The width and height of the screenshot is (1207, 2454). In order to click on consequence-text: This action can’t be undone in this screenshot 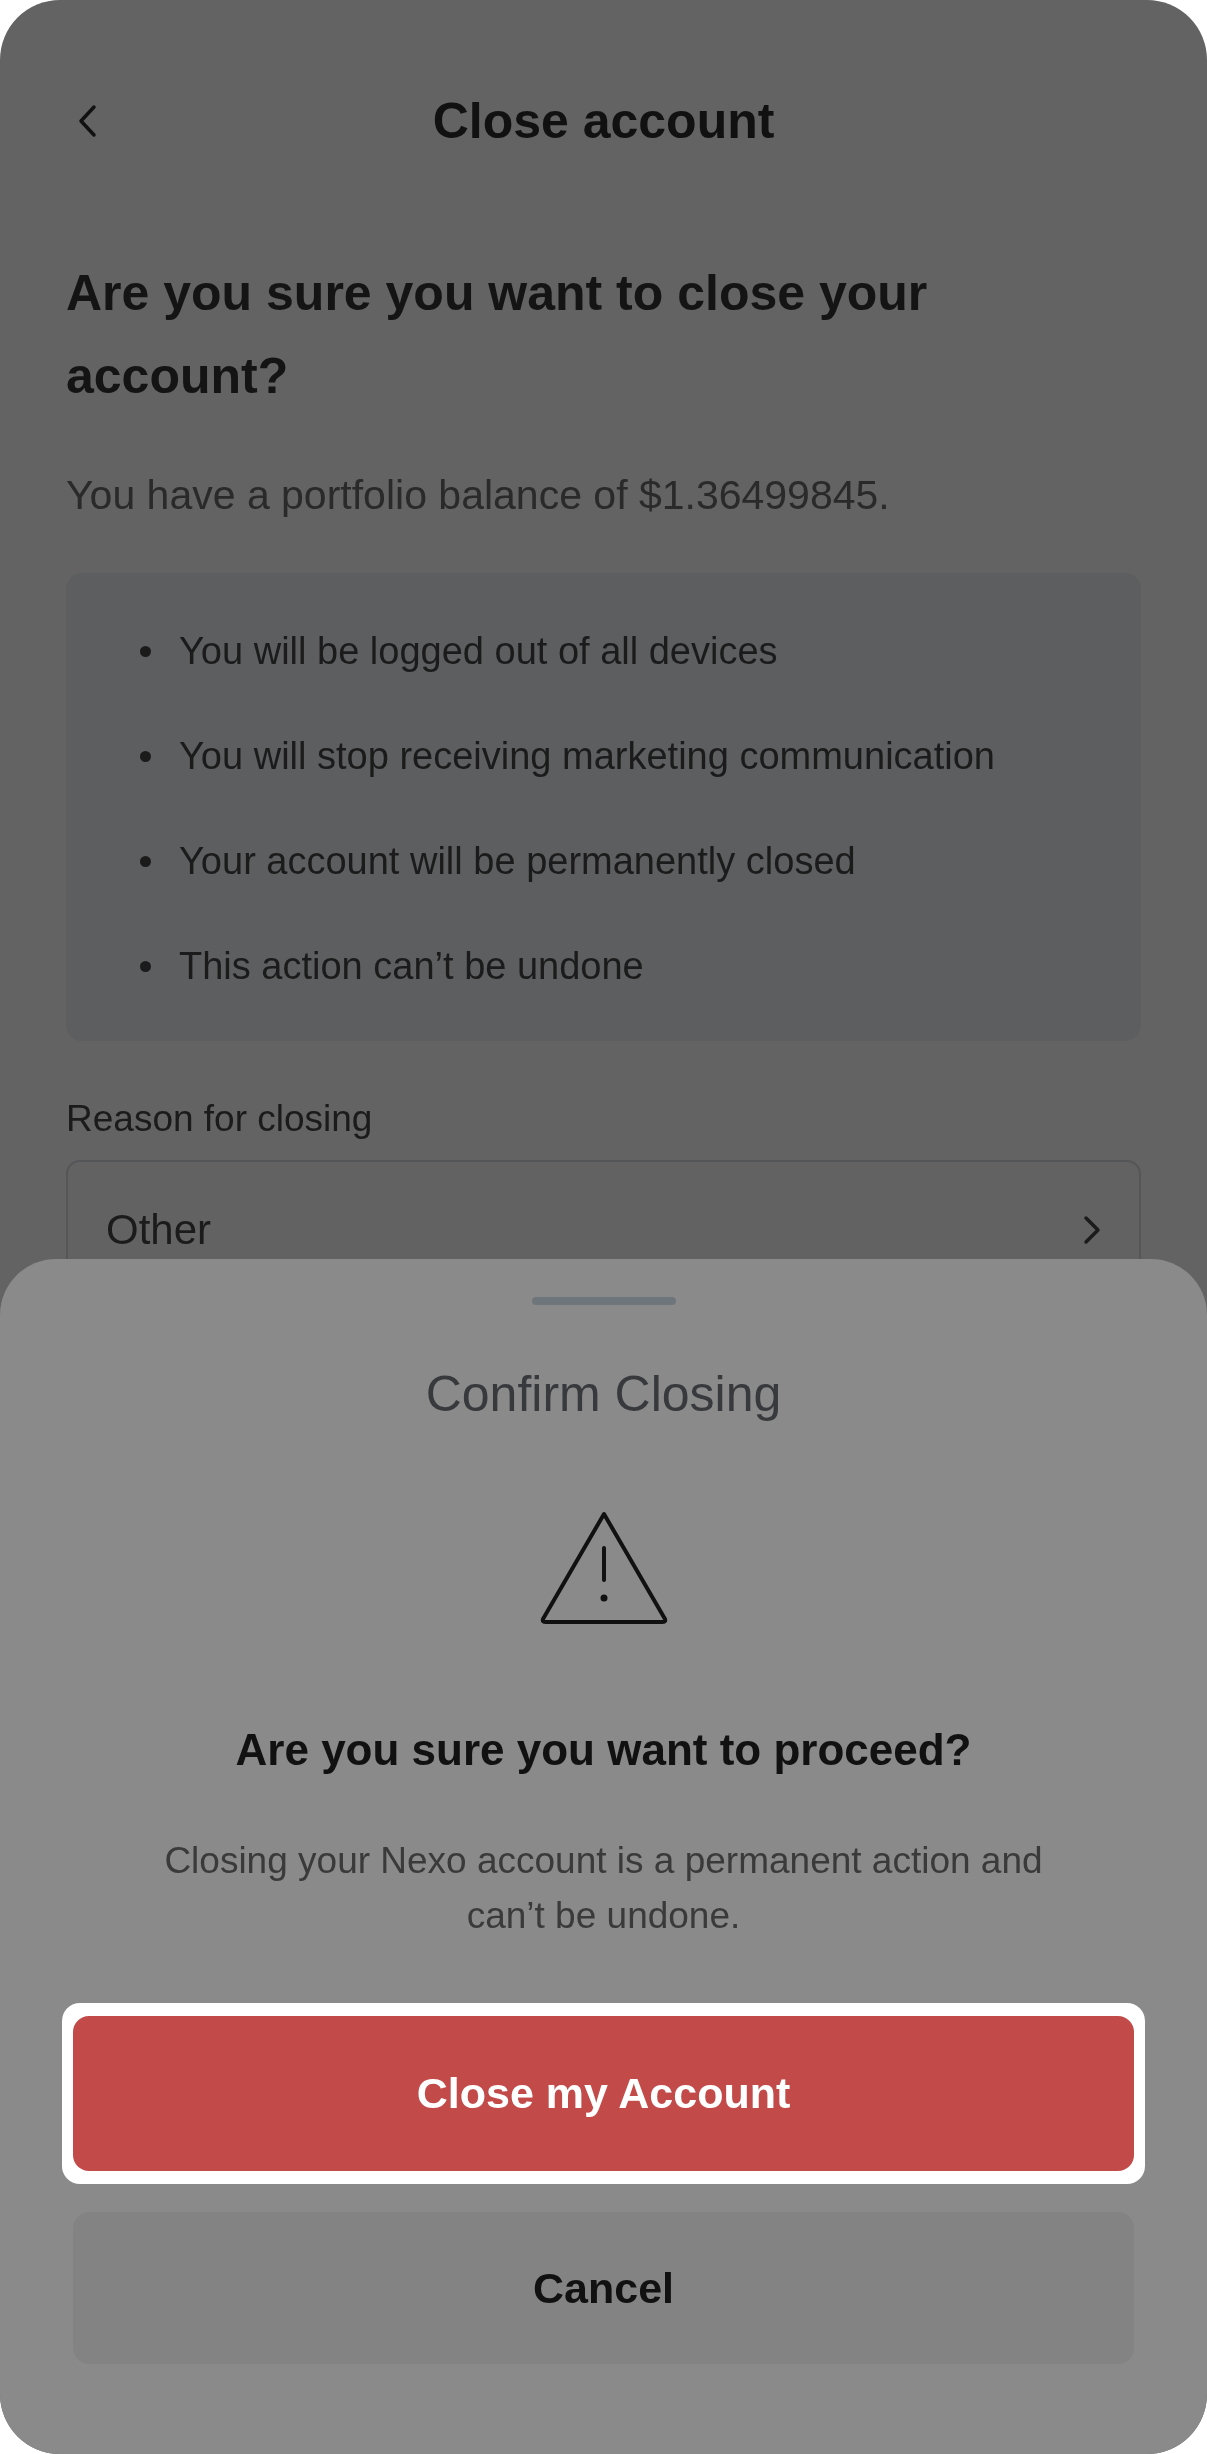, I will do `click(411, 966)`.